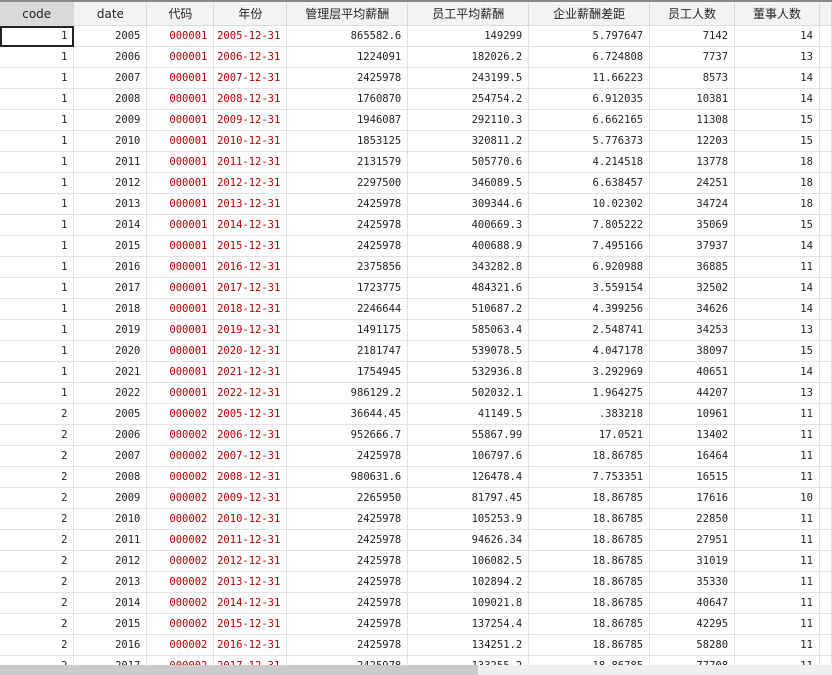 The width and height of the screenshot is (832, 675). I want to click on cell-员工人数: 37937, so click(692, 246).